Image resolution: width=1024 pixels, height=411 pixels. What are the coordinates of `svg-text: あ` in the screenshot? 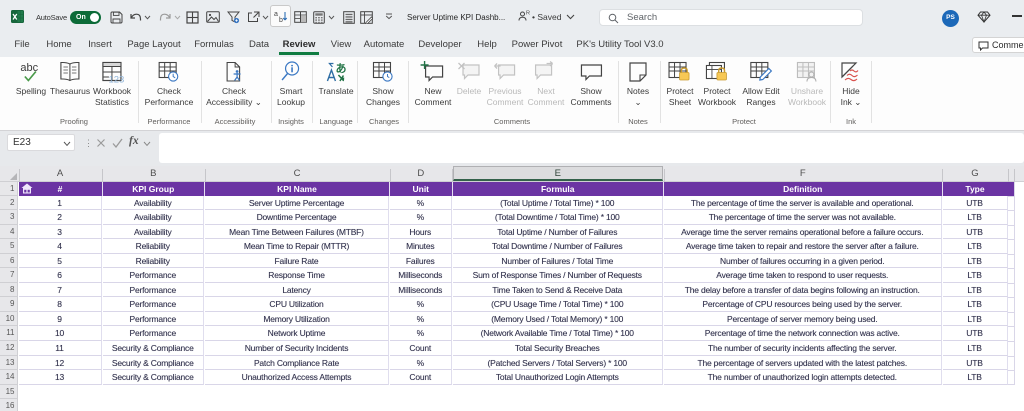 It's located at (340, 68).